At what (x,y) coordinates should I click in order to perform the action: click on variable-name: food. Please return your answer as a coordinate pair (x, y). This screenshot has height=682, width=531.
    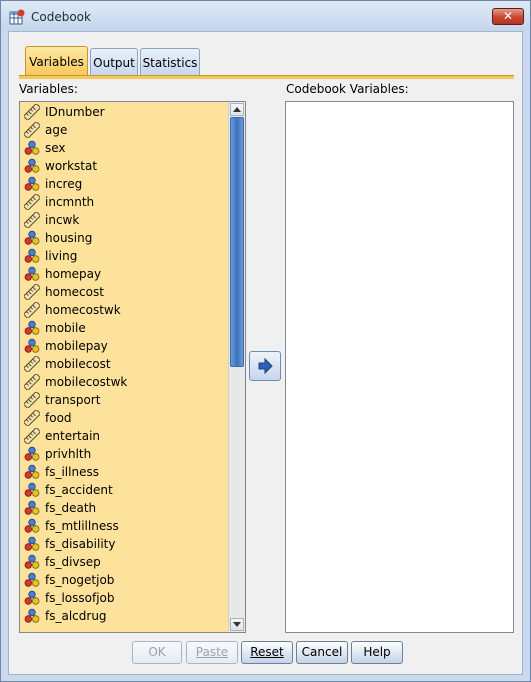
    Looking at the image, I should click on (58, 418).